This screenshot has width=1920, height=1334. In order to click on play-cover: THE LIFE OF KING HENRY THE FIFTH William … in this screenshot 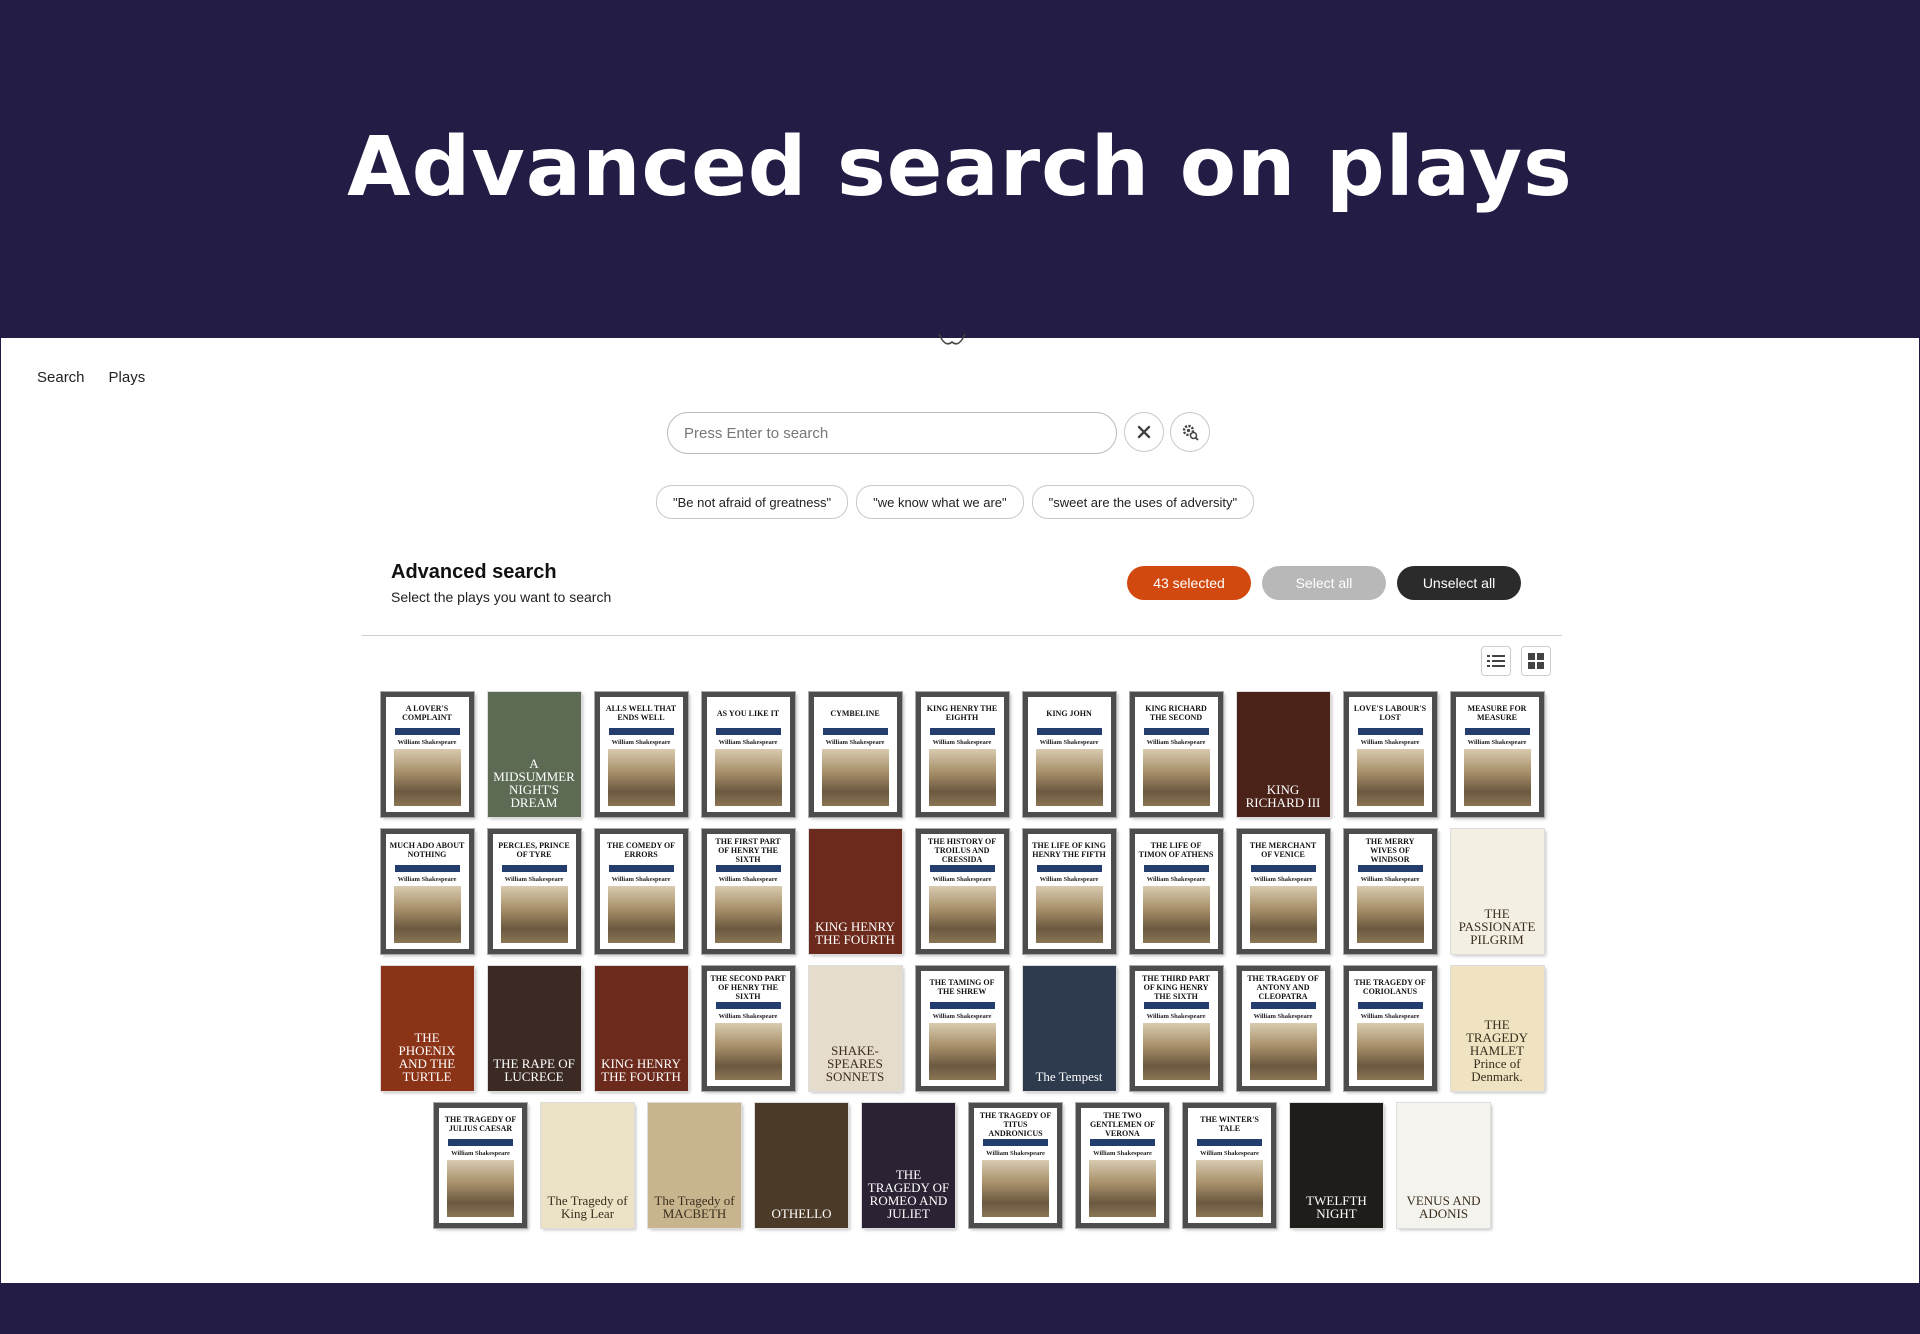, I will do `click(1069, 891)`.